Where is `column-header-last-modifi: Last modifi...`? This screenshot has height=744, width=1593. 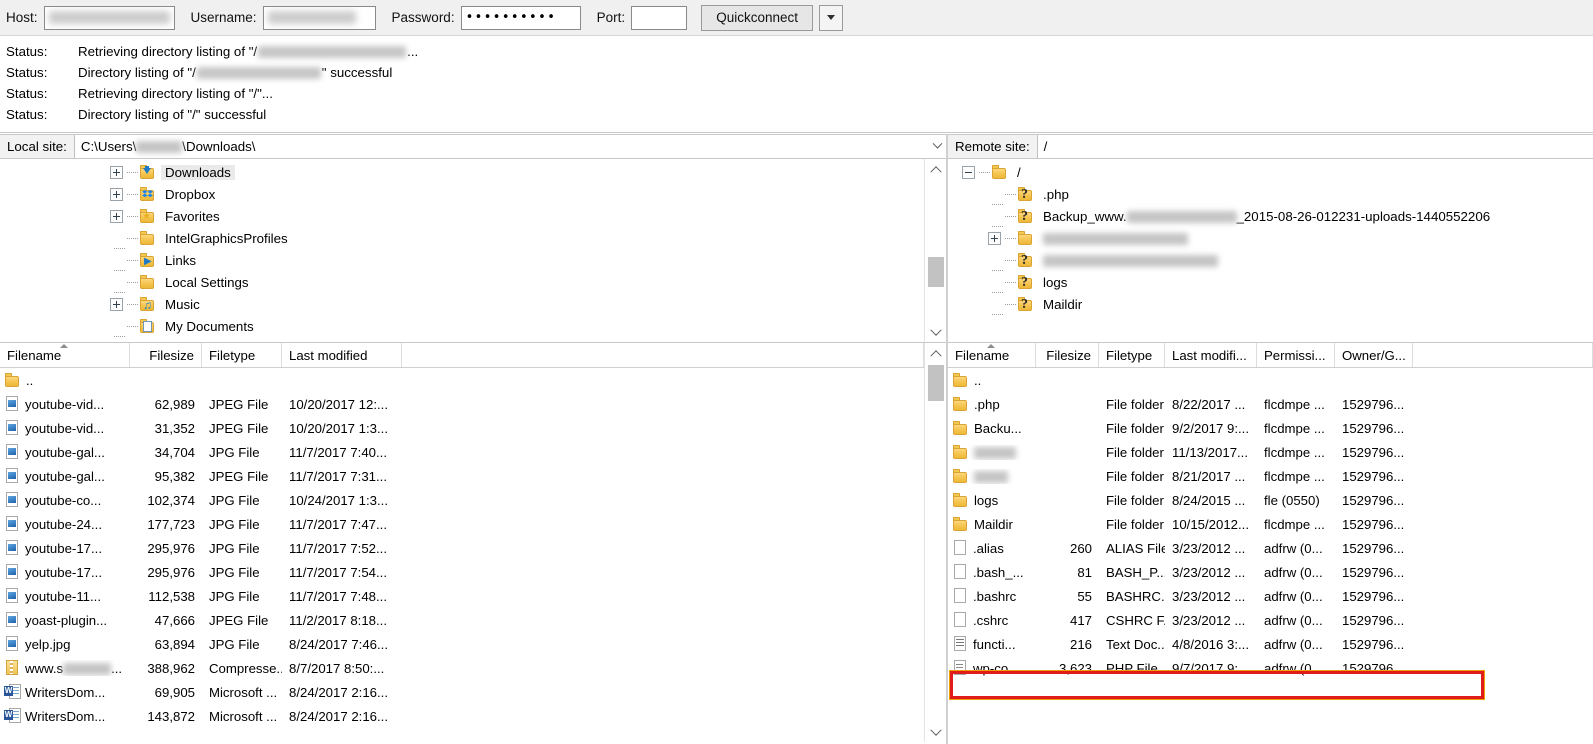 column-header-last-modifi: Last modifi... is located at coordinates (1211, 355).